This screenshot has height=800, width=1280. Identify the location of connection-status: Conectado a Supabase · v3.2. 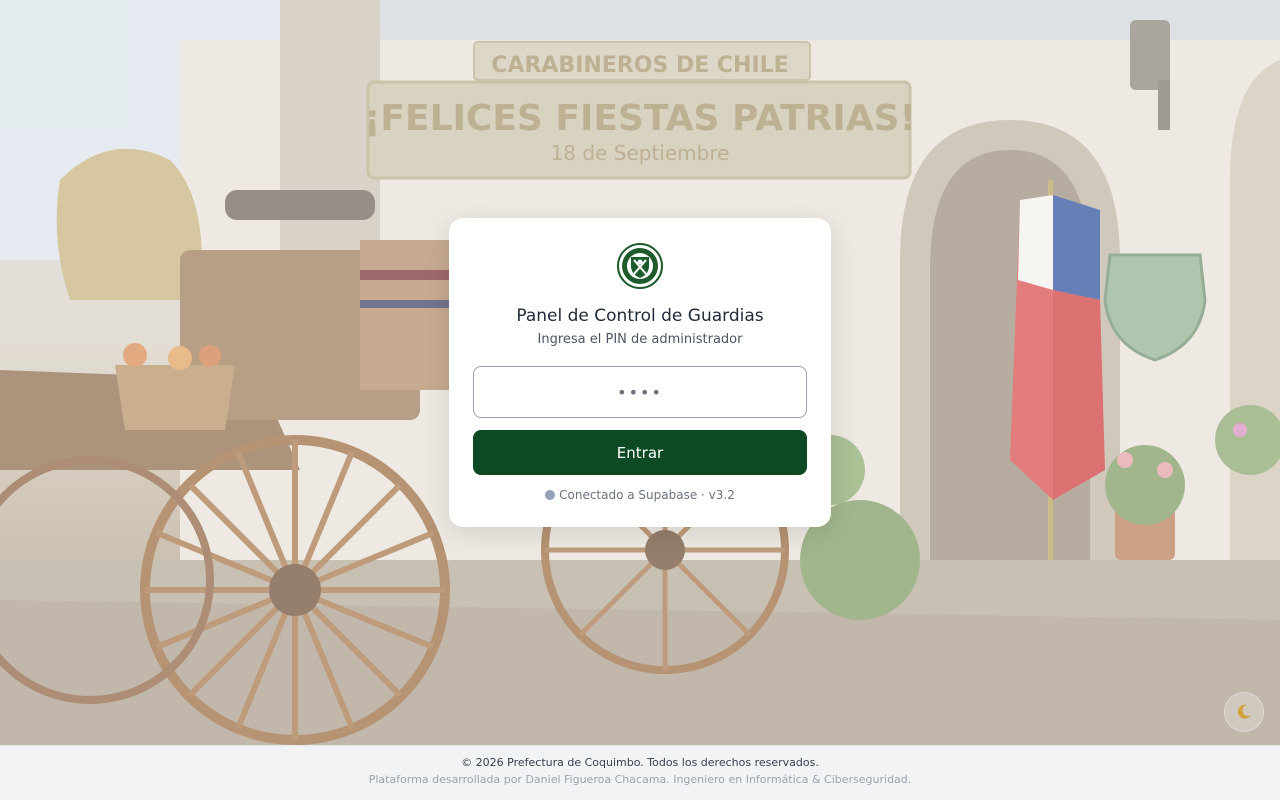
(640, 495).